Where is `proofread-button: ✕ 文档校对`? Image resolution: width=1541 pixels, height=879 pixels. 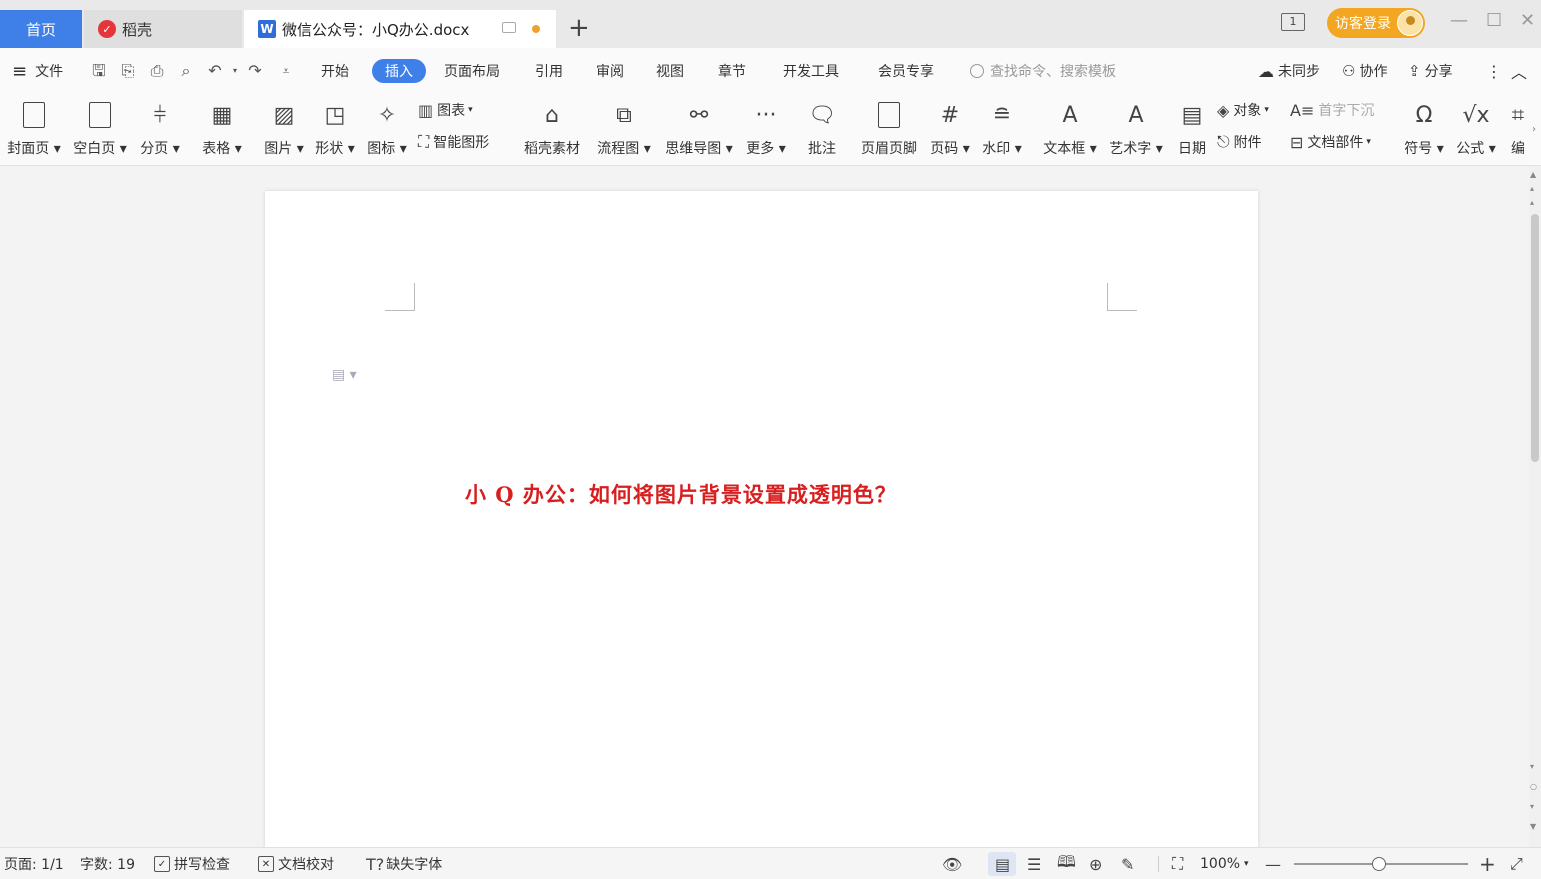
proofread-button: ✕ 文档校对 is located at coordinates (296, 863).